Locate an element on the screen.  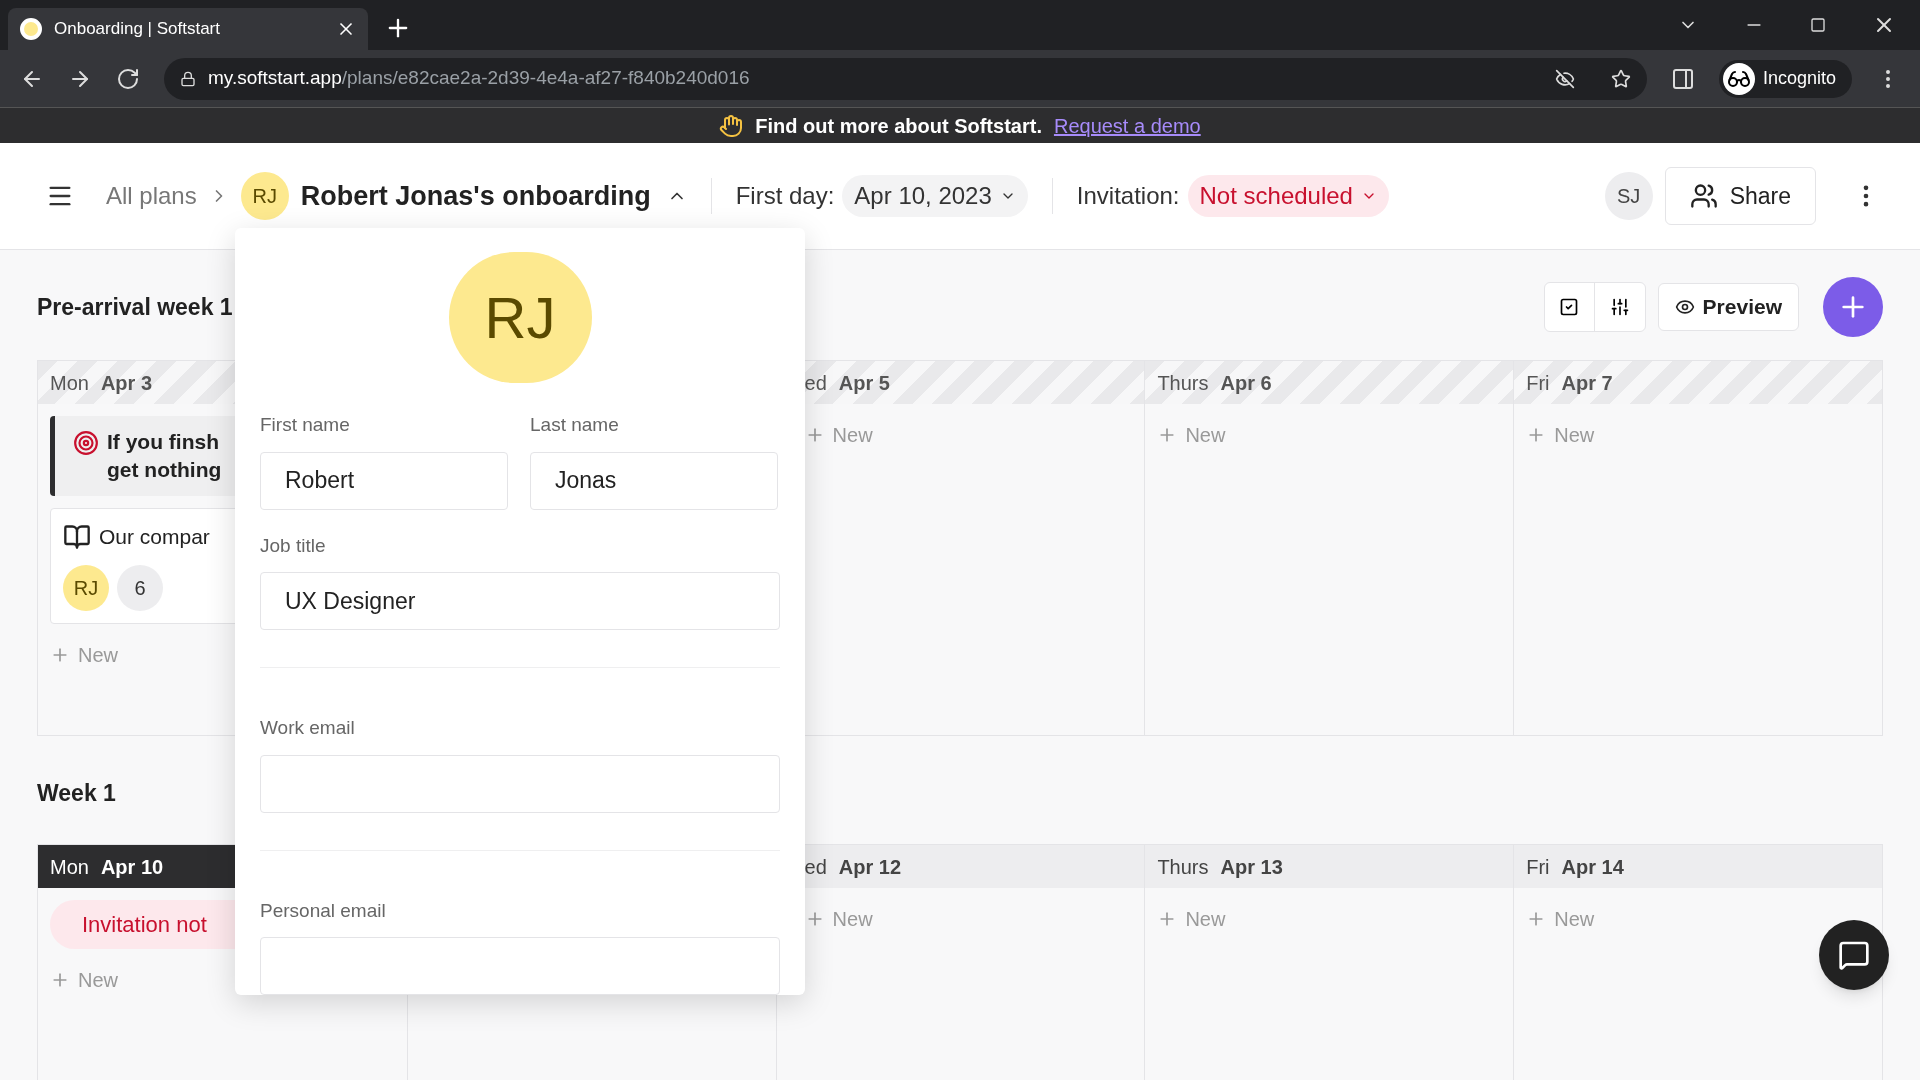
eye-off-icon is located at coordinates (1564, 78).